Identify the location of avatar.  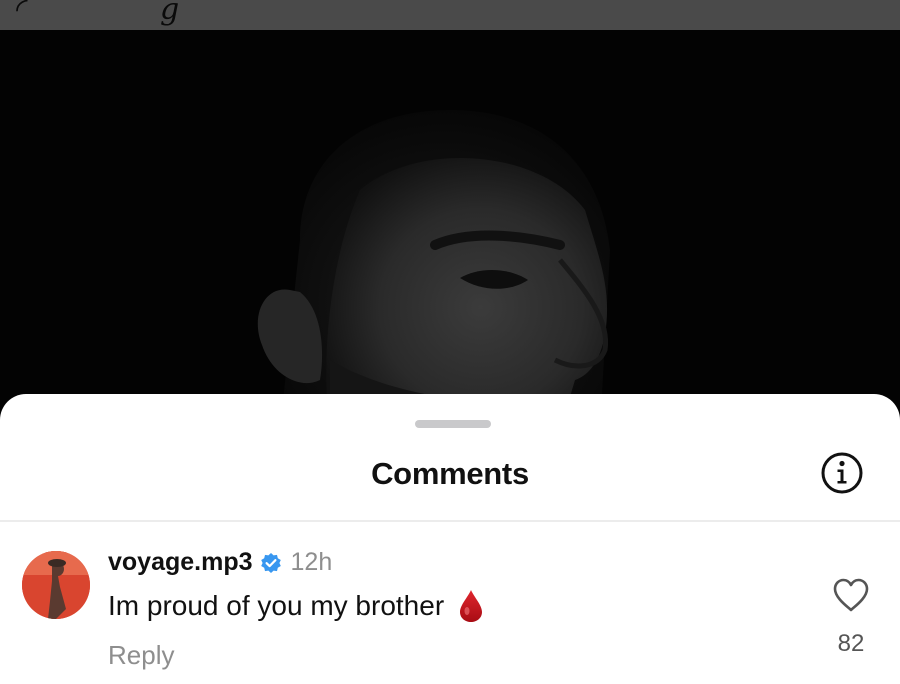
(56, 585).